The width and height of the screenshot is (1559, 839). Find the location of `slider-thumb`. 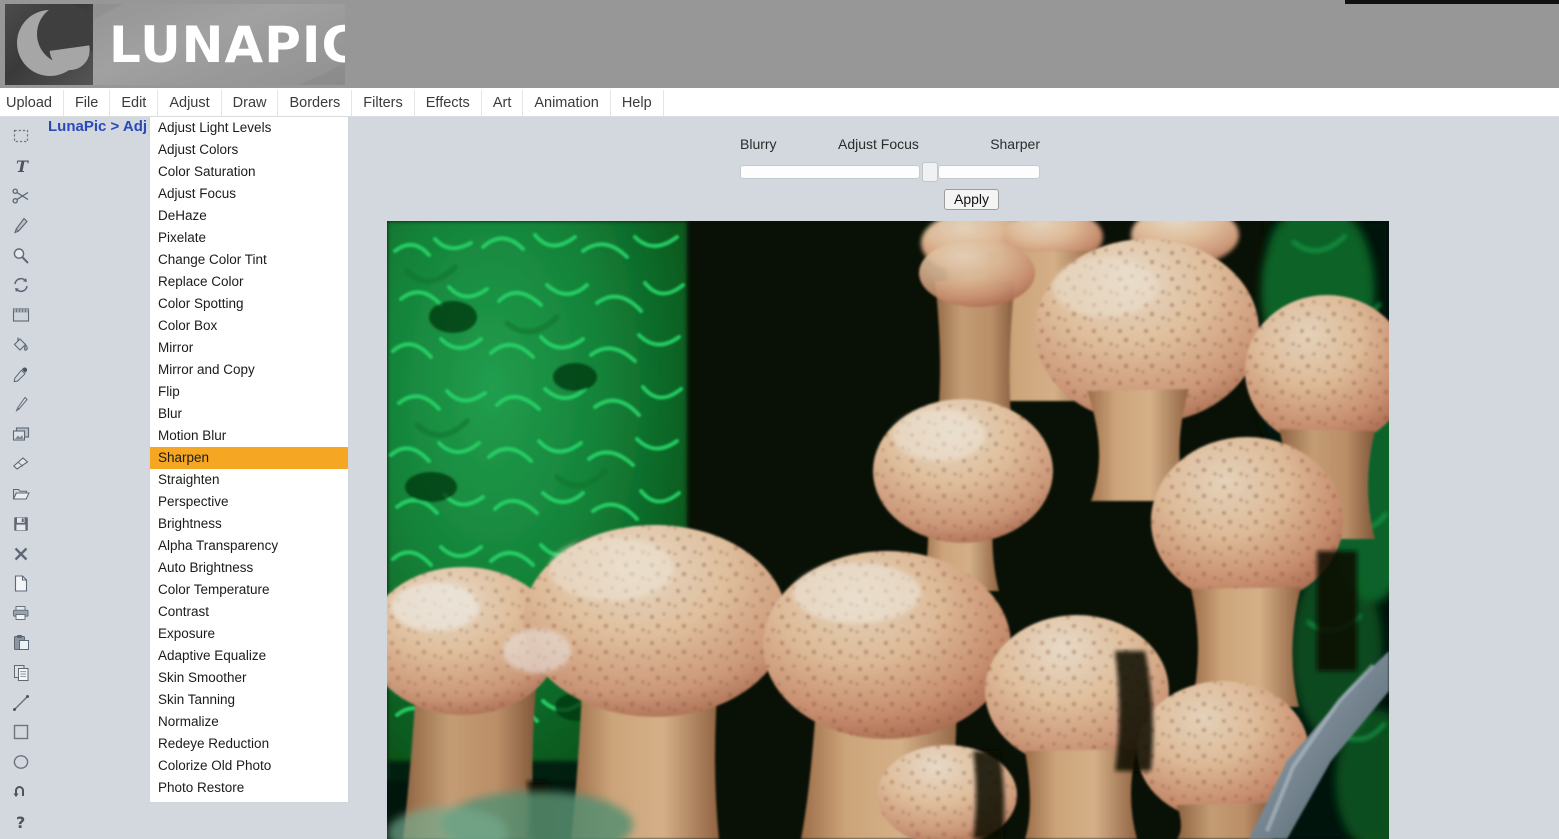

slider-thumb is located at coordinates (930, 172).